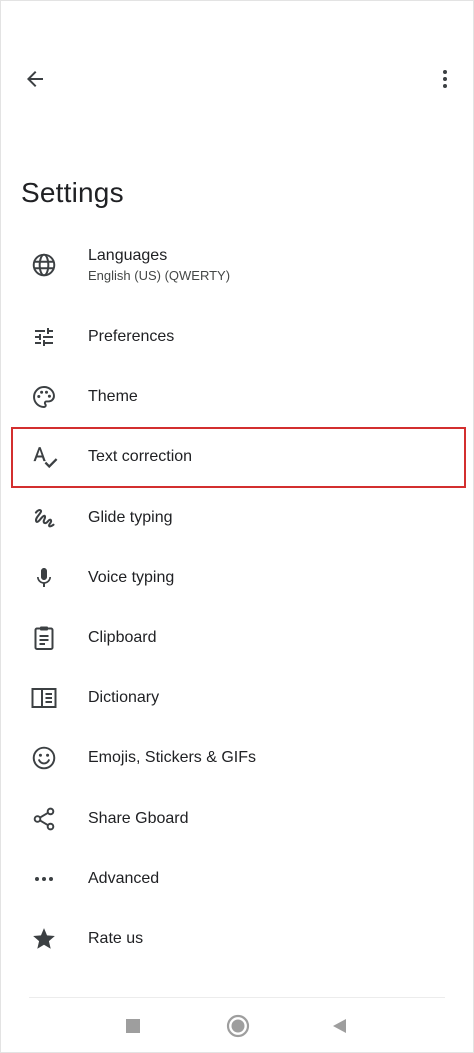  What do you see at coordinates (138, 818) in the screenshot?
I see `settings-item-label: Share Gboard` at bounding box center [138, 818].